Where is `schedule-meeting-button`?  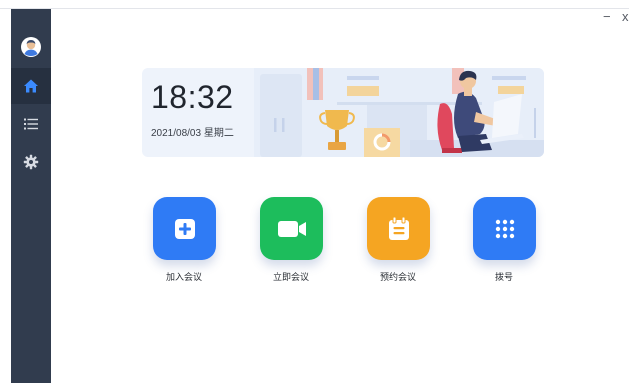
schedule-meeting-button is located at coordinates (398, 228).